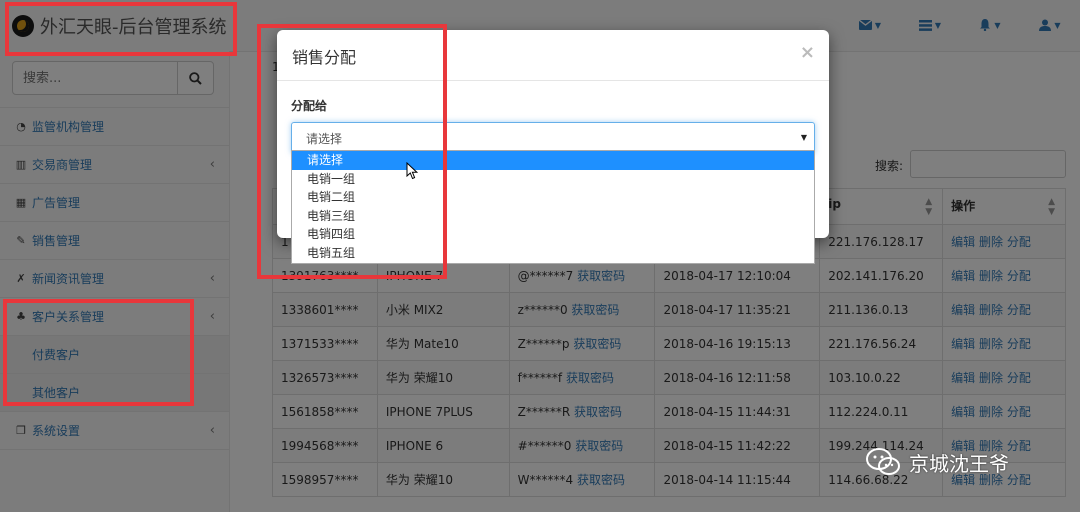 The height and width of the screenshot is (512, 1080). I want to click on annotation-box-modal, so click(352, 151).